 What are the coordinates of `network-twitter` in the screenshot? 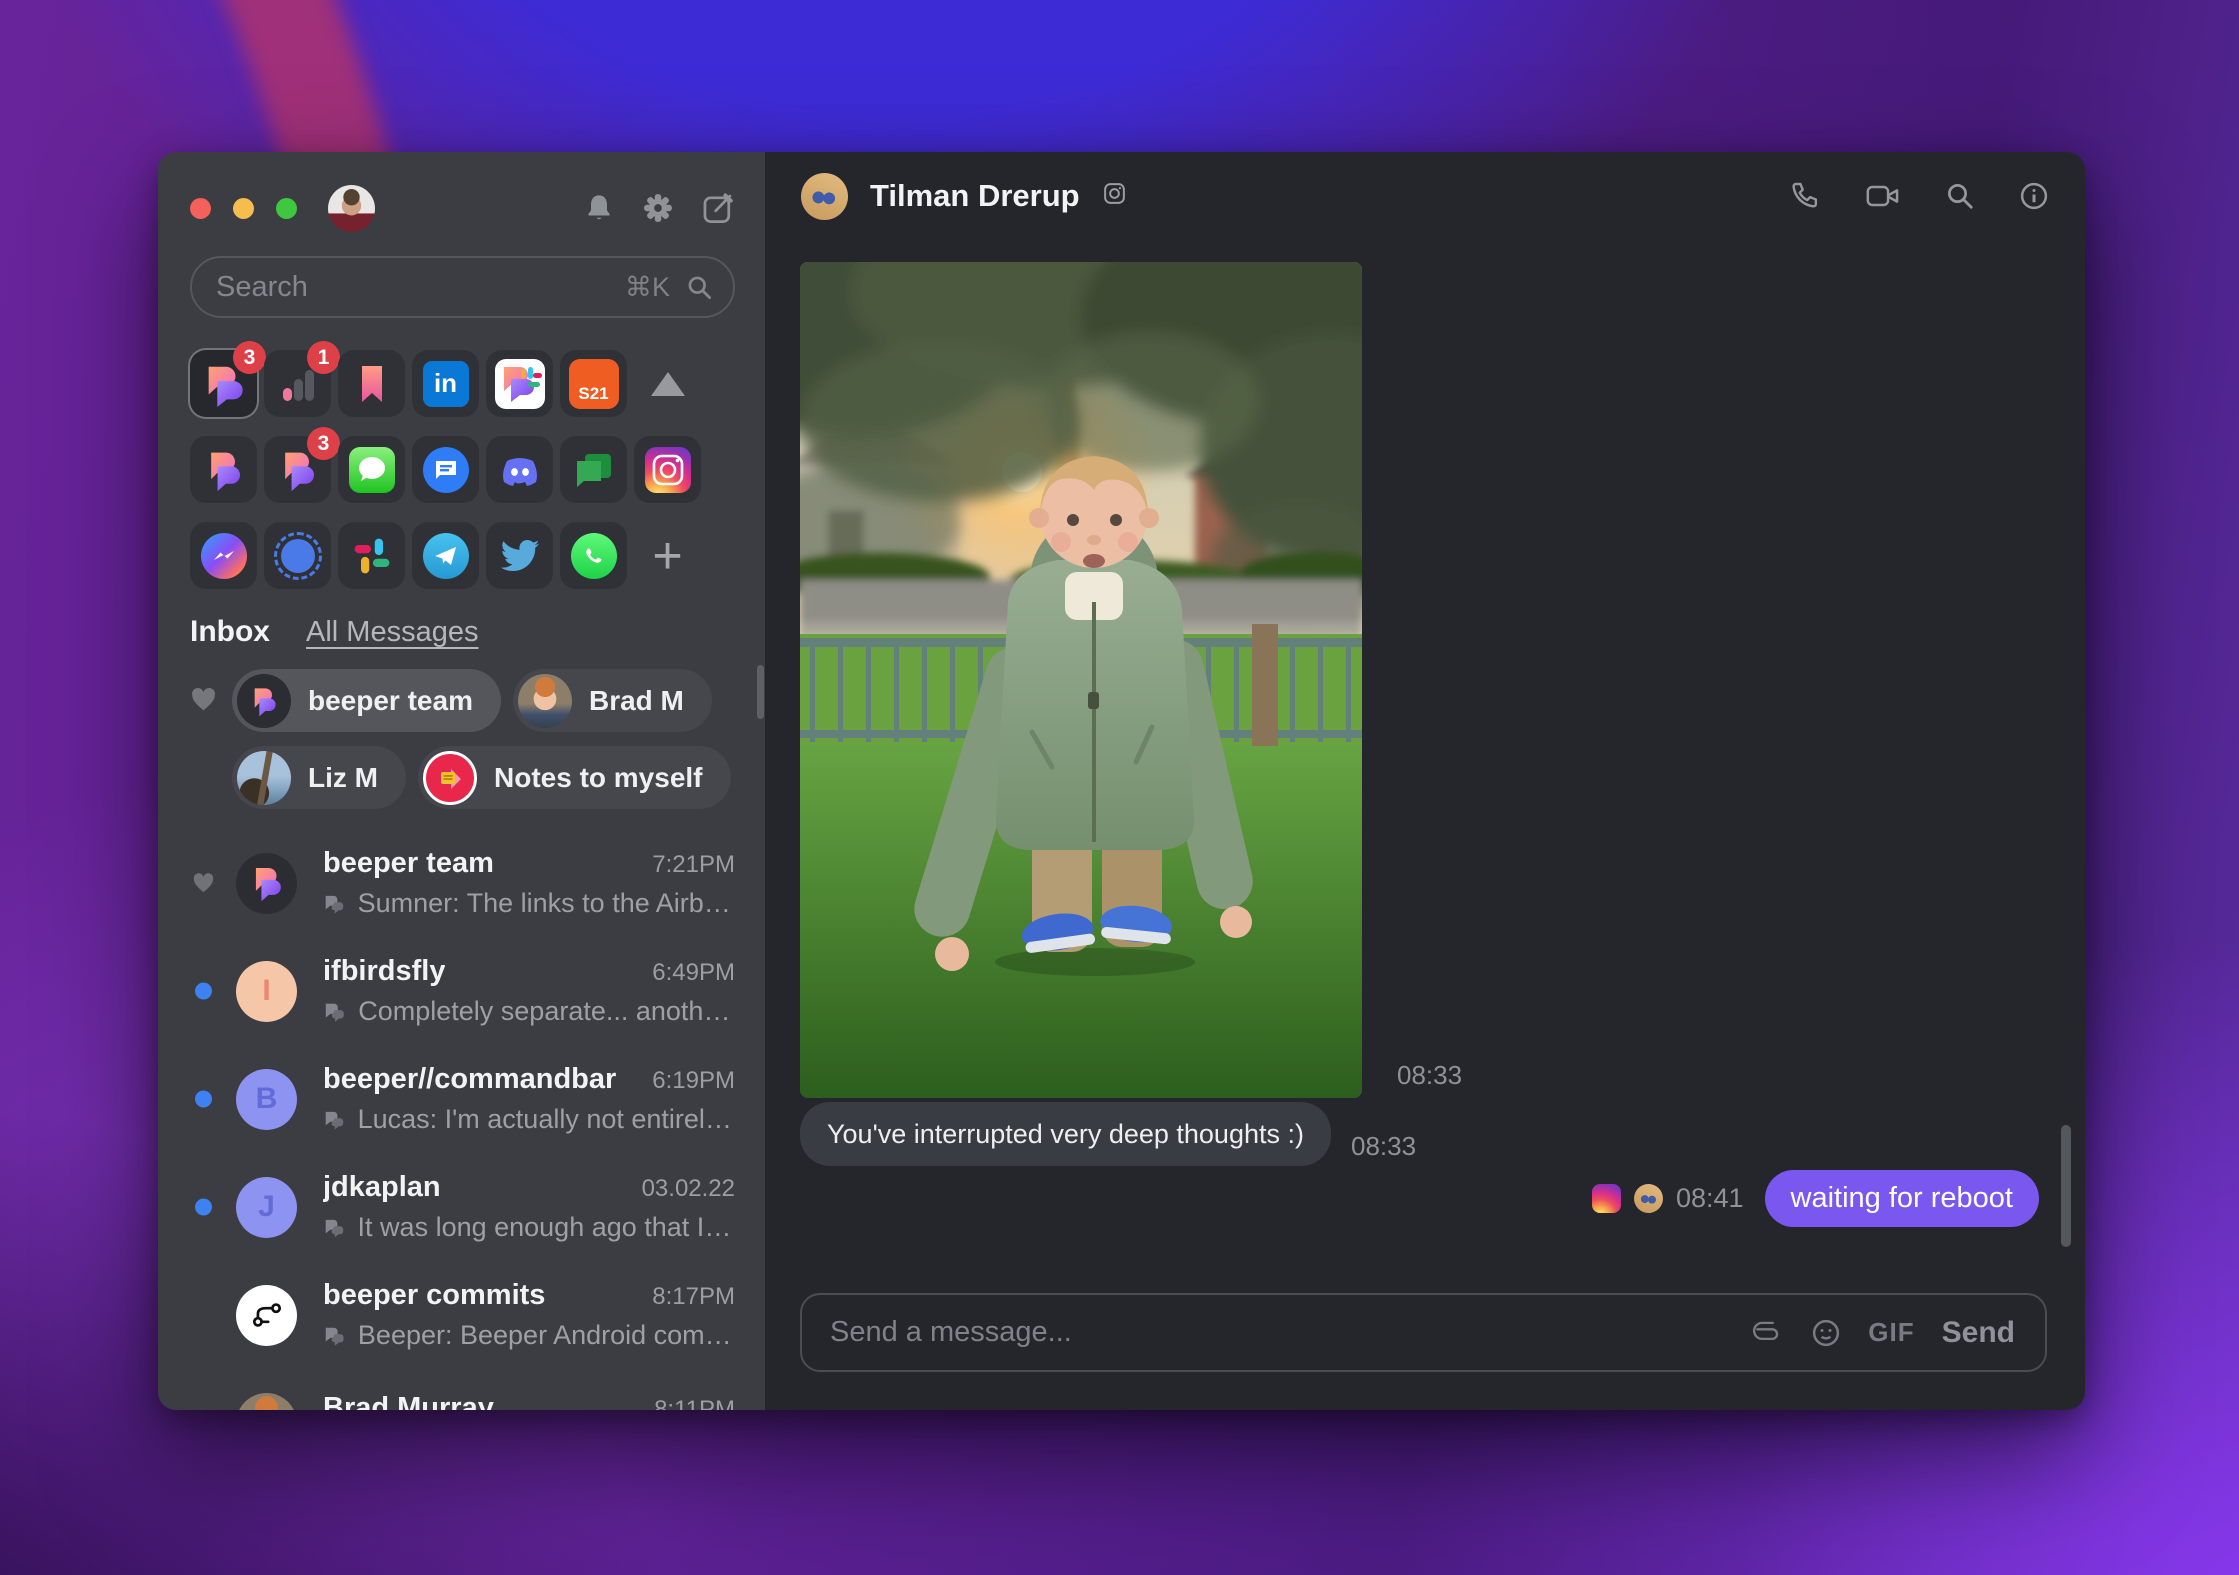 It's located at (519, 555).